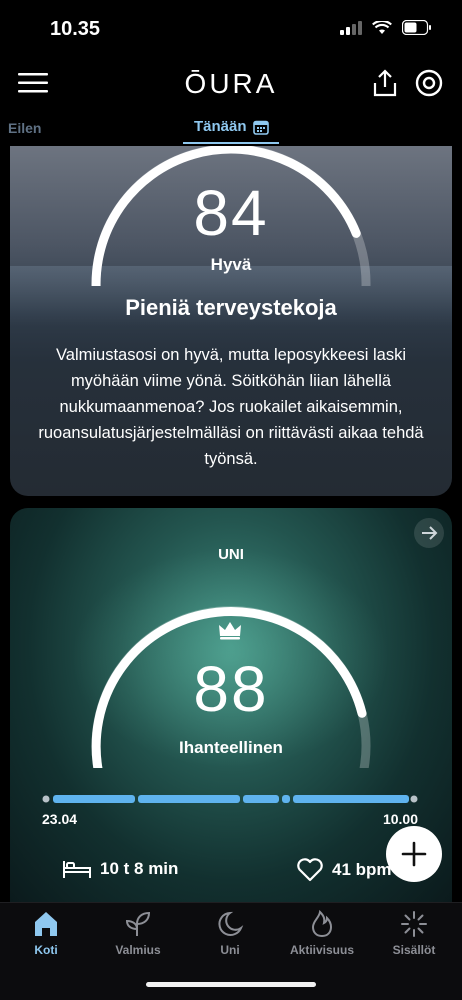 This screenshot has height=1000, width=462. I want to click on plus-icon, so click(414, 854).